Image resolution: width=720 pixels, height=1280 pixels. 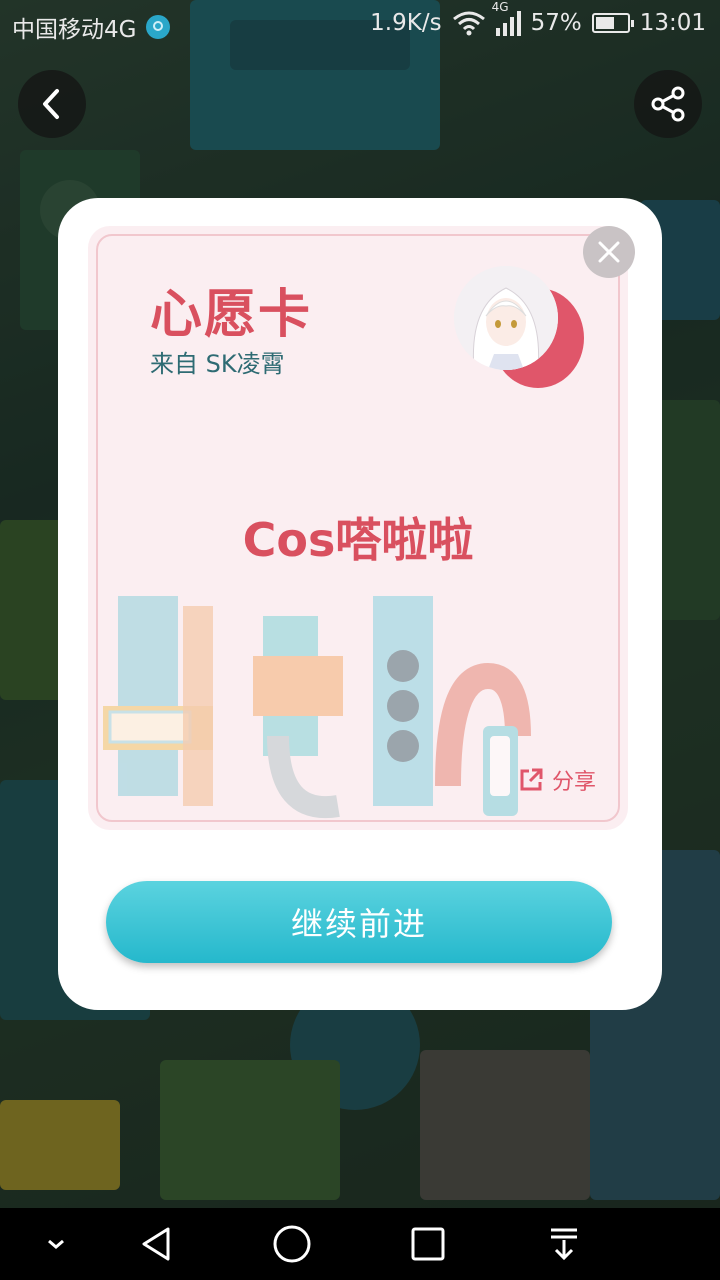 What do you see at coordinates (74, 30) in the screenshot?
I see `carrier-label: 中国移动4G` at bounding box center [74, 30].